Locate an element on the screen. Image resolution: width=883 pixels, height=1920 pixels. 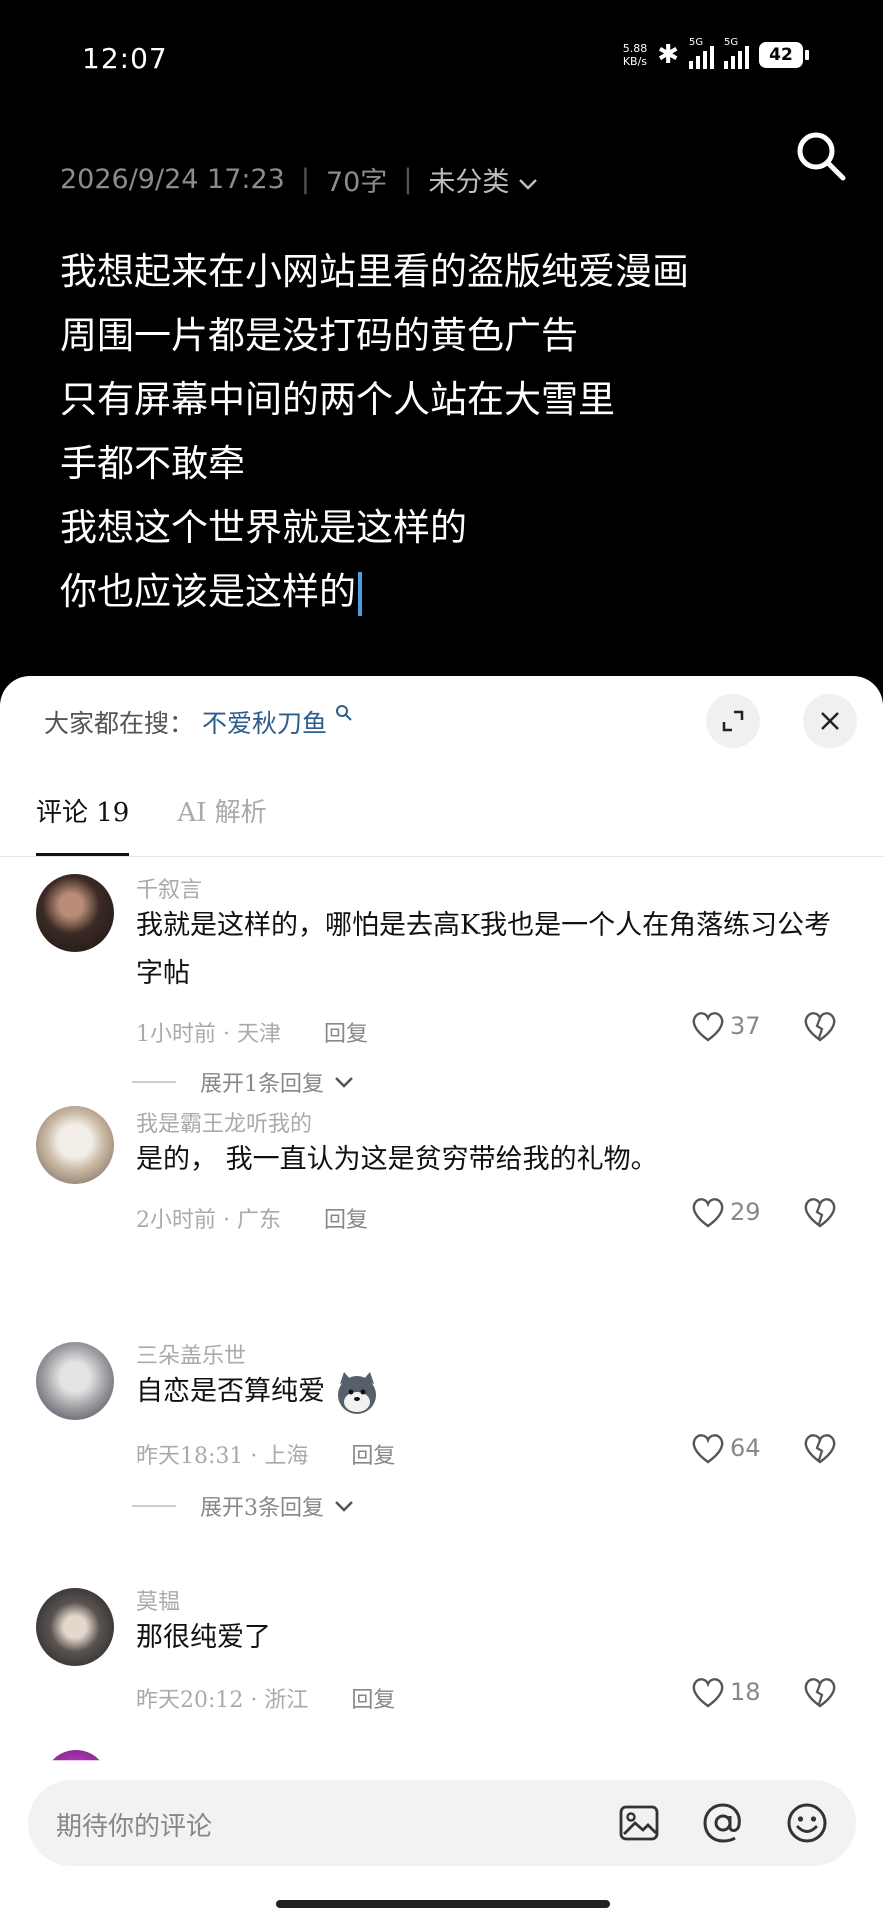
note-line-last: 你也应该是这样的 is located at coordinates (374, 592).